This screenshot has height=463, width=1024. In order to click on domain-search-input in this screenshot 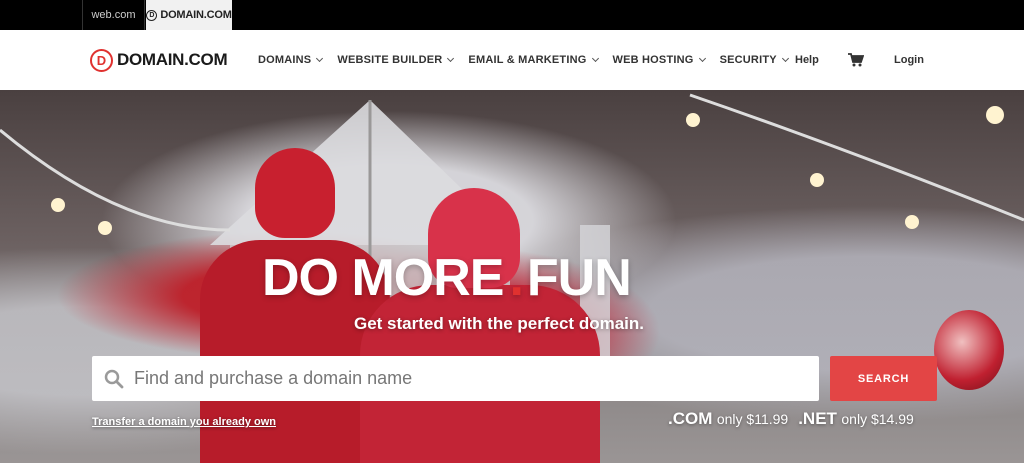, I will do `click(464, 378)`.